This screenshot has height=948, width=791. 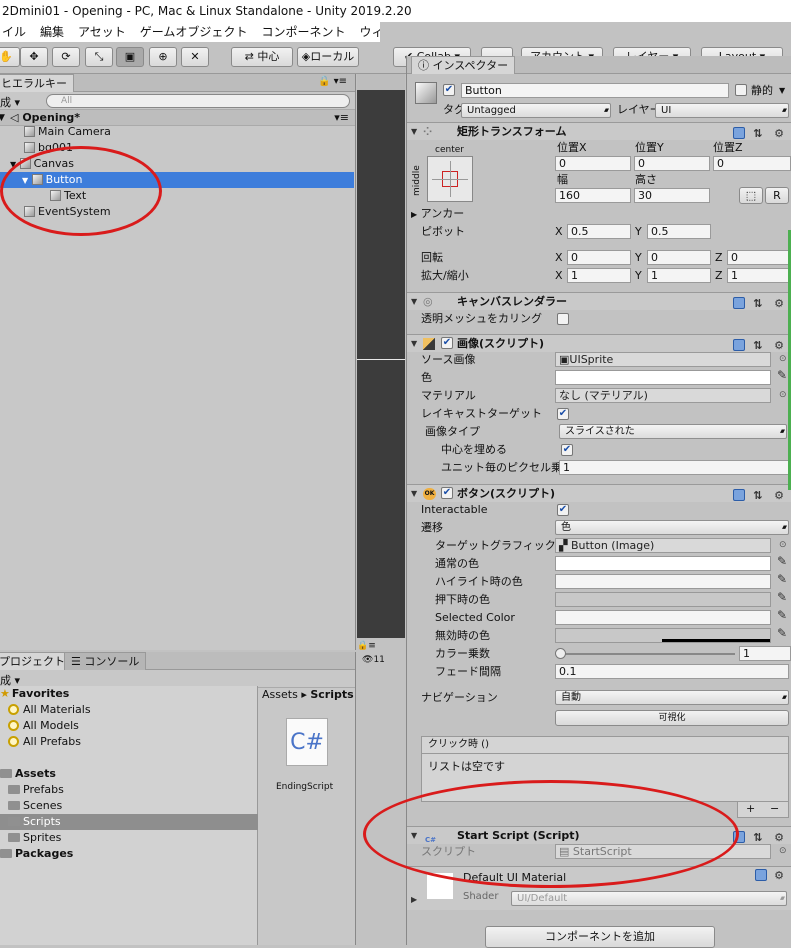 I want to click on breadcrumb-current: Scripts, so click(x=331, y=694).